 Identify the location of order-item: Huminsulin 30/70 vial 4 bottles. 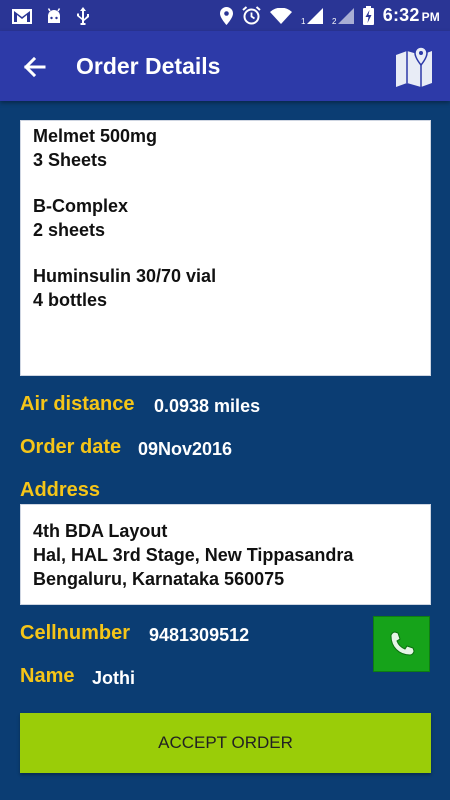
(225, 288).